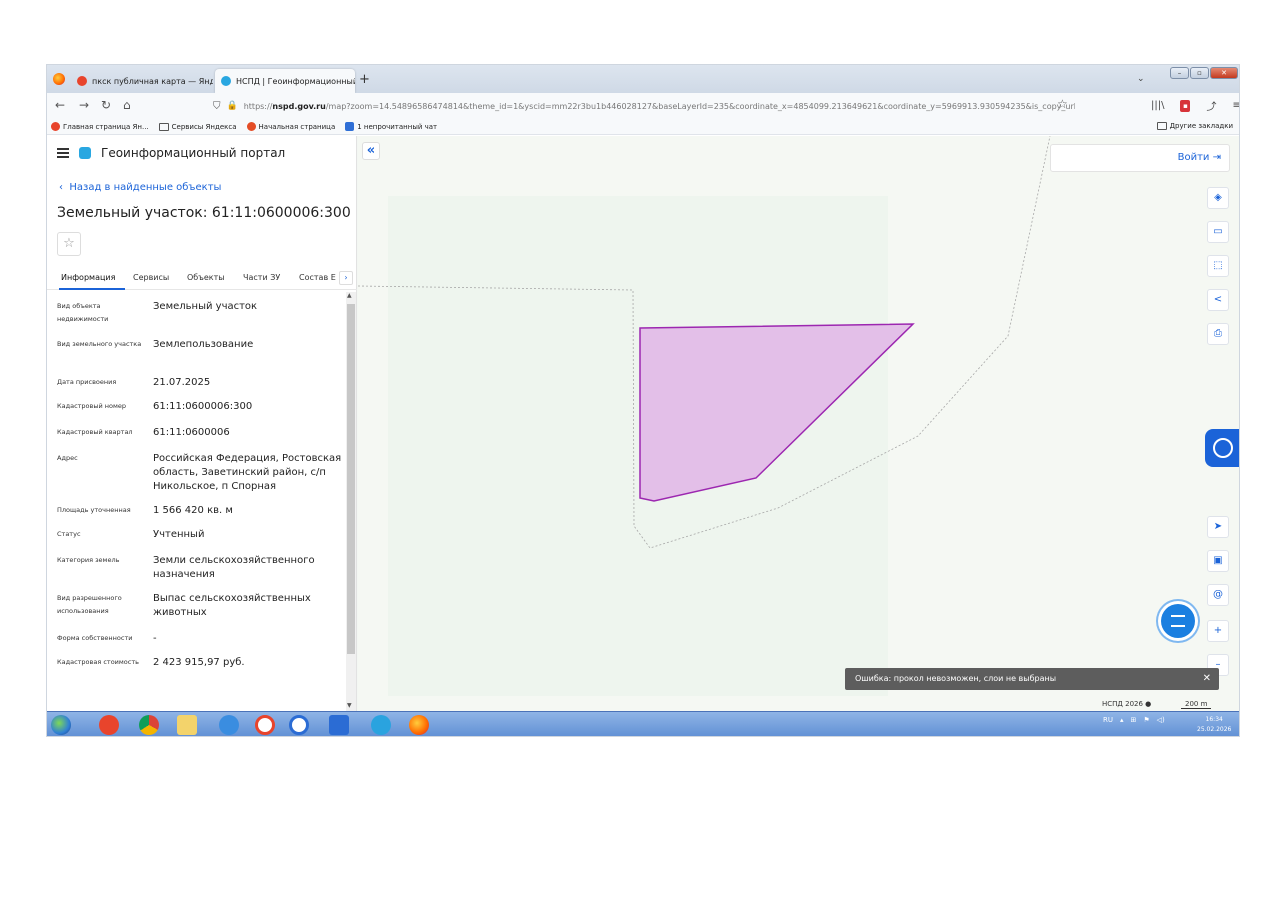 Image resolution: width=1280 pixels, height=904 pixels. Describe the element at coordinates (1157, 105) in the screenshot. I see `library-icon: |||\` at that location.